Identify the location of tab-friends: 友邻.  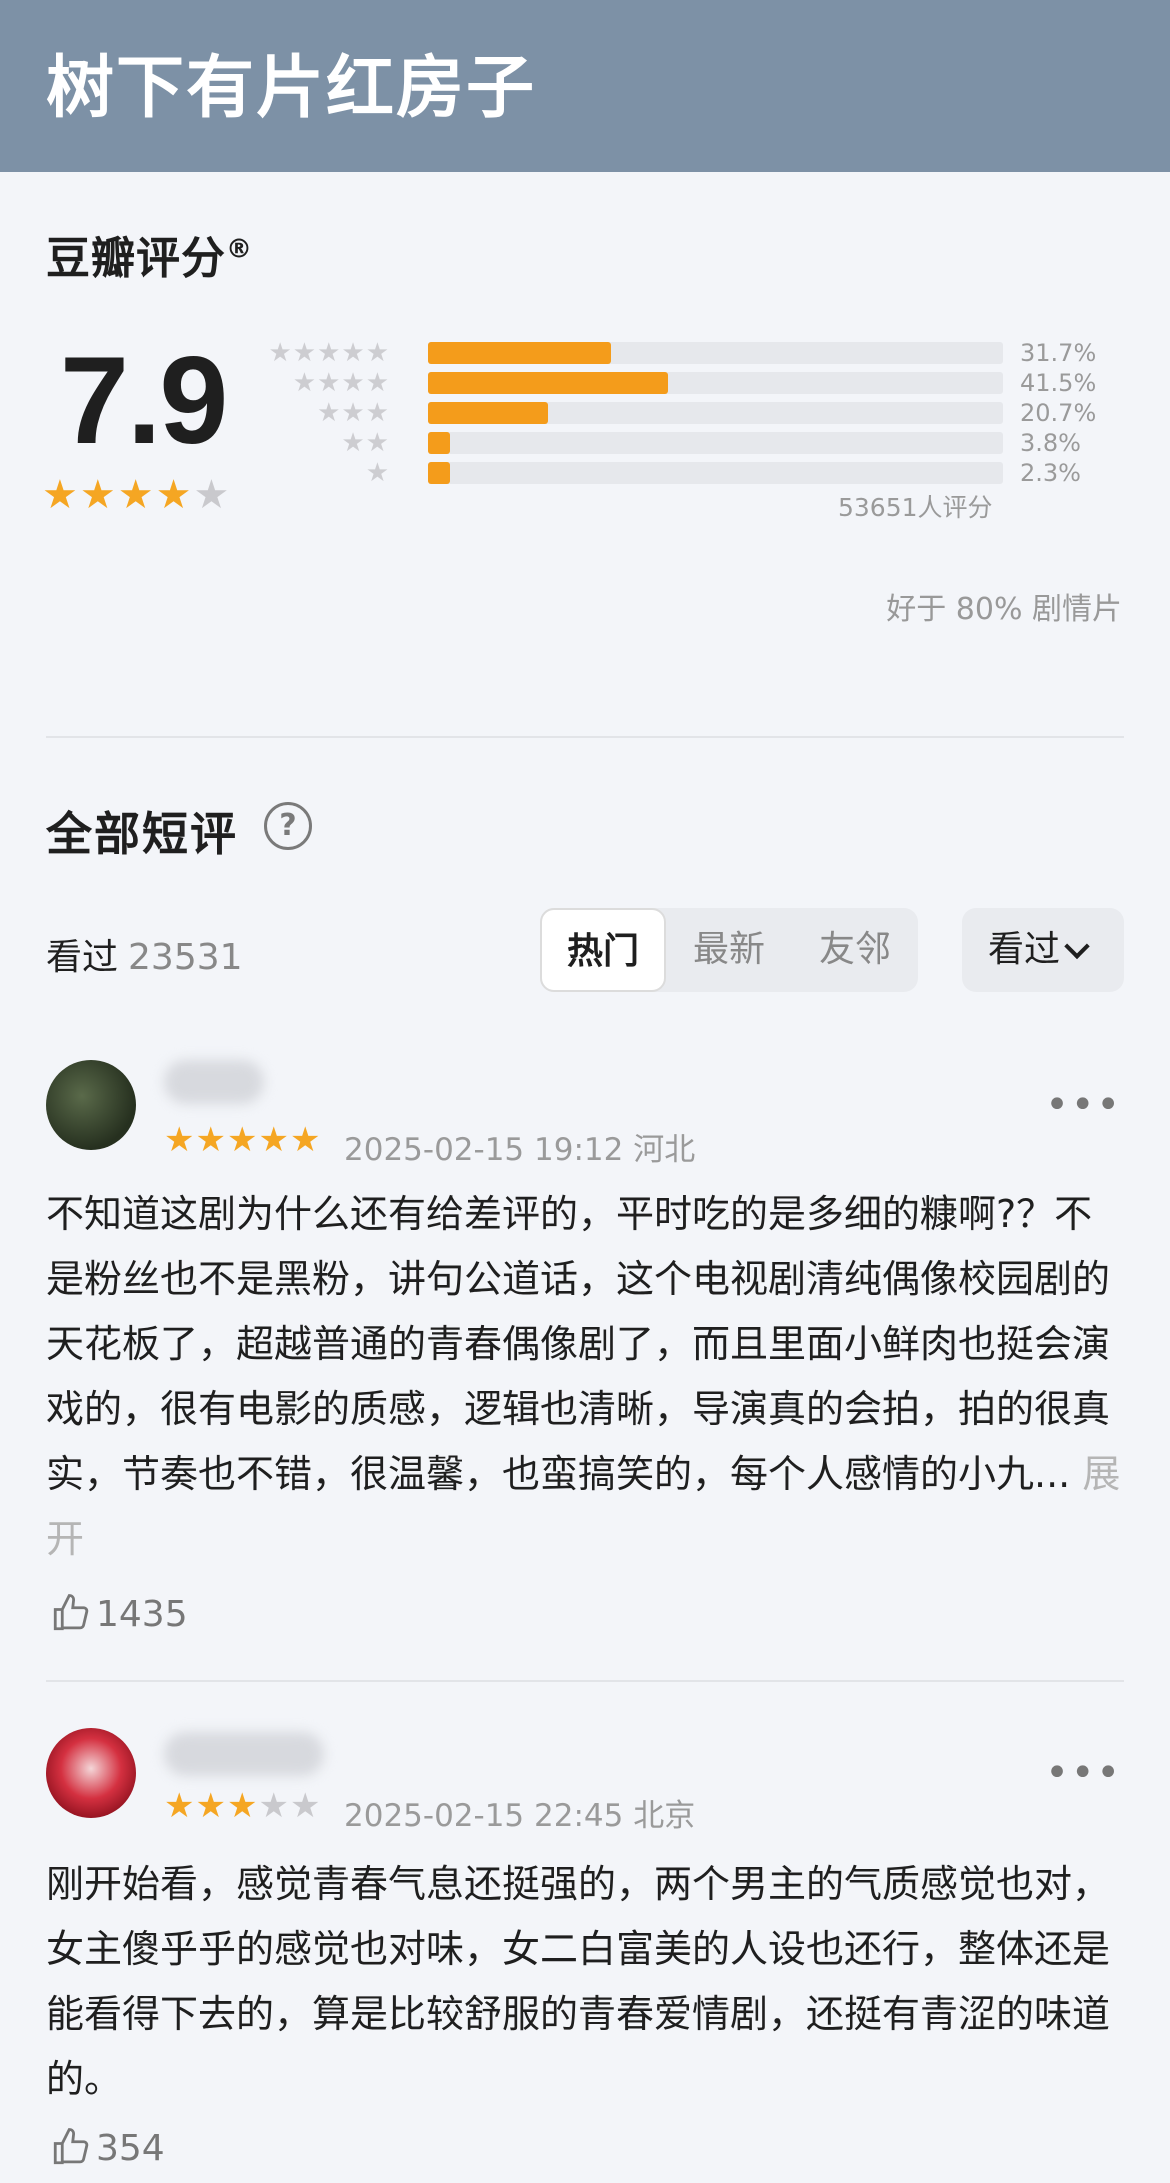
(855, 950).